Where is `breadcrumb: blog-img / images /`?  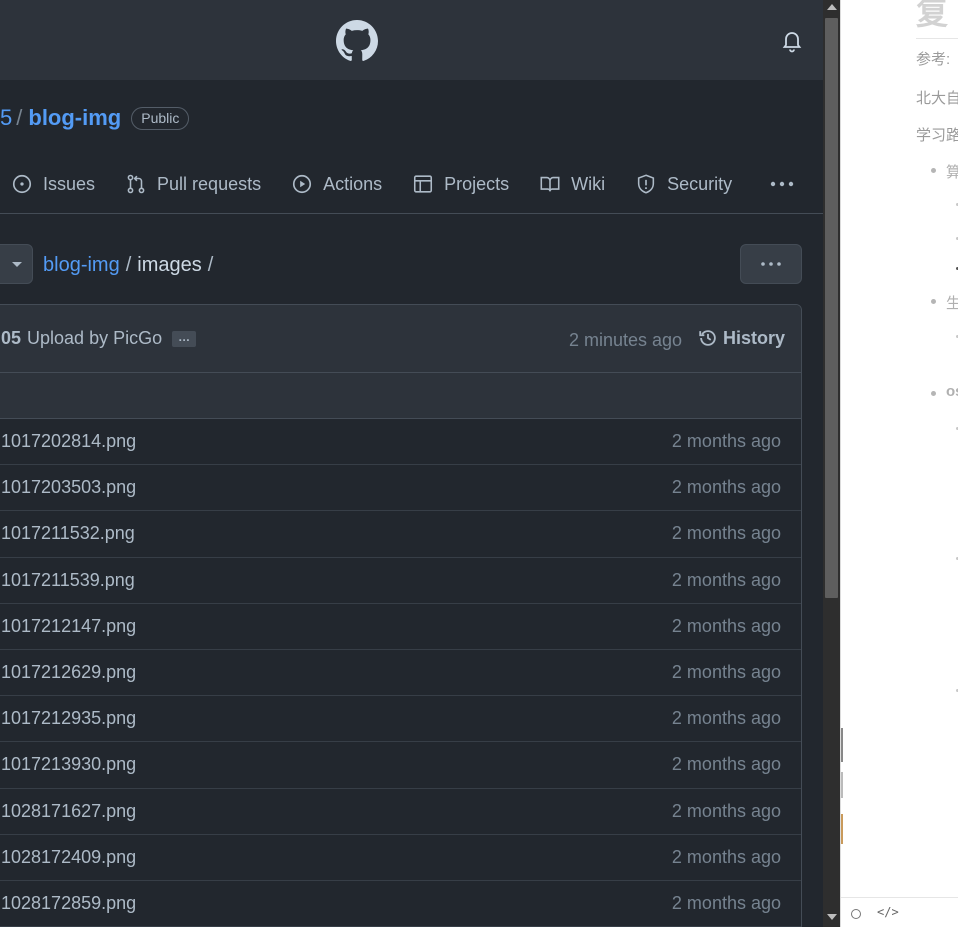 breadcrumb: blog-img / images / is located at coordinates (131, 265).